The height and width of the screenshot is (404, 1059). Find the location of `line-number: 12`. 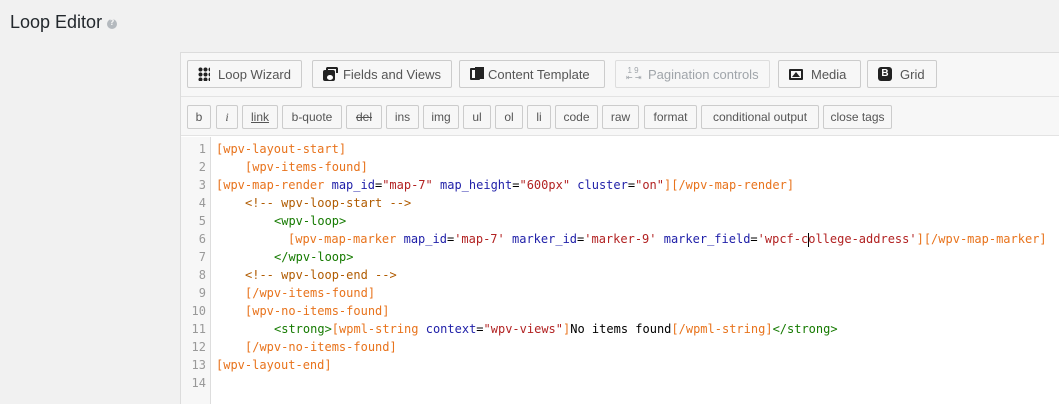

line-number: 12 is located at coordinates (198, 347).